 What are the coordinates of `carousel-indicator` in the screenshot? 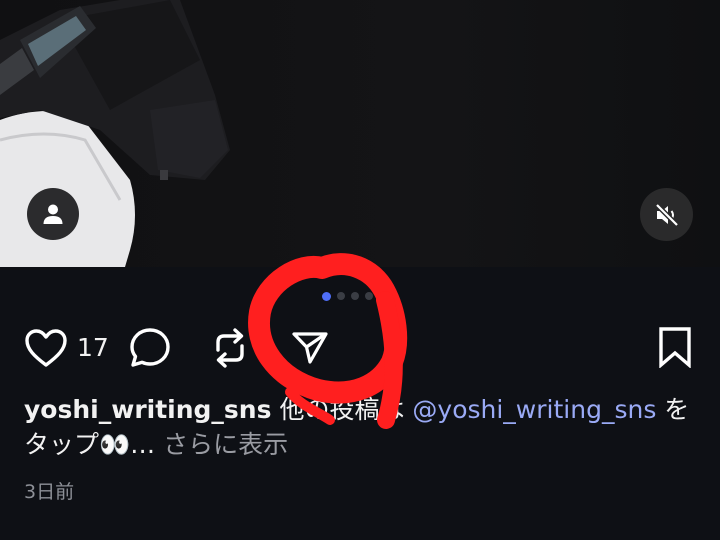 It's located at (361, 296).